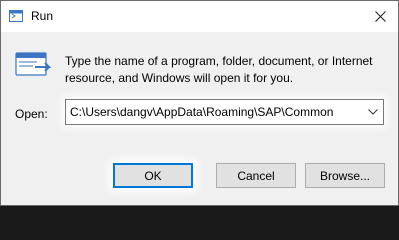 The width and height of the screenshot is (399, 240). What do you see at coordinates (210, 112) in the screenshot?
I see `open-input` at bounding box center [210, 112].